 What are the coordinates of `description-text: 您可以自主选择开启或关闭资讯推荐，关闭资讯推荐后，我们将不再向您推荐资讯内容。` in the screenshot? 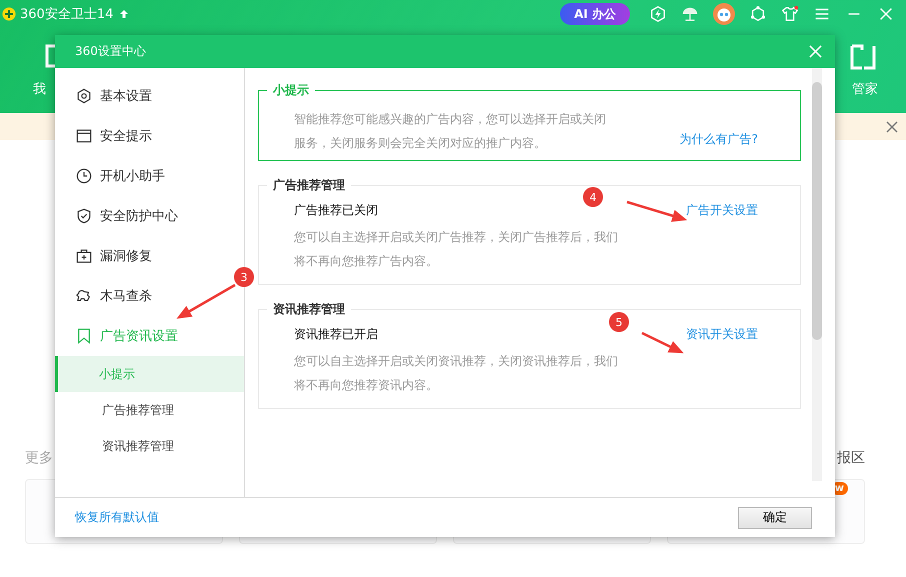 It's located at (456, 373).